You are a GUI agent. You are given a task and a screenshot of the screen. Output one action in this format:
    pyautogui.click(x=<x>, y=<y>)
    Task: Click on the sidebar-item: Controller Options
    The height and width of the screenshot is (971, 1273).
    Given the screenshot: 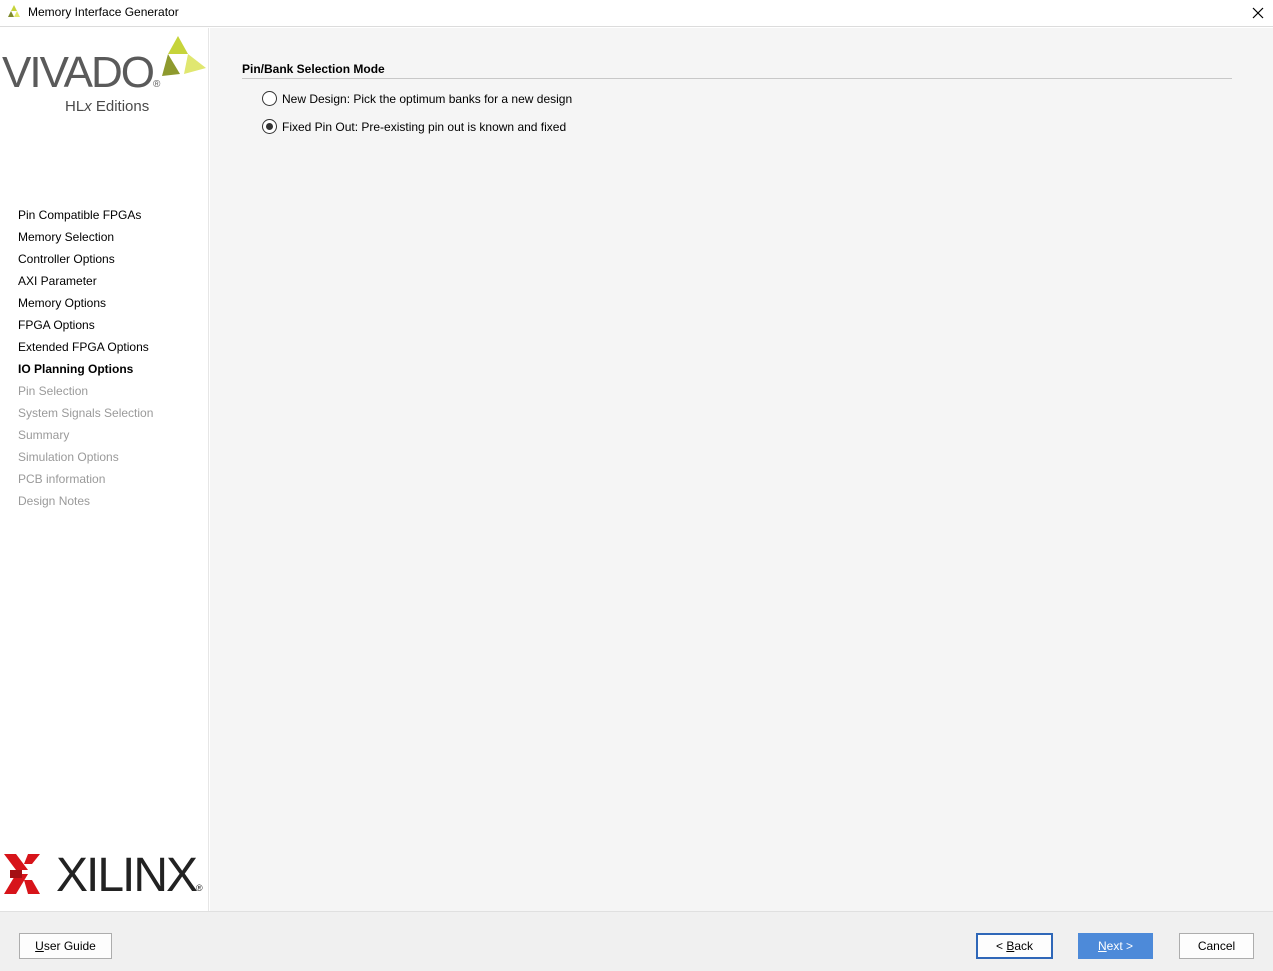 What is the action you would take?
    pyautogui.click(x=85, y=263)
    